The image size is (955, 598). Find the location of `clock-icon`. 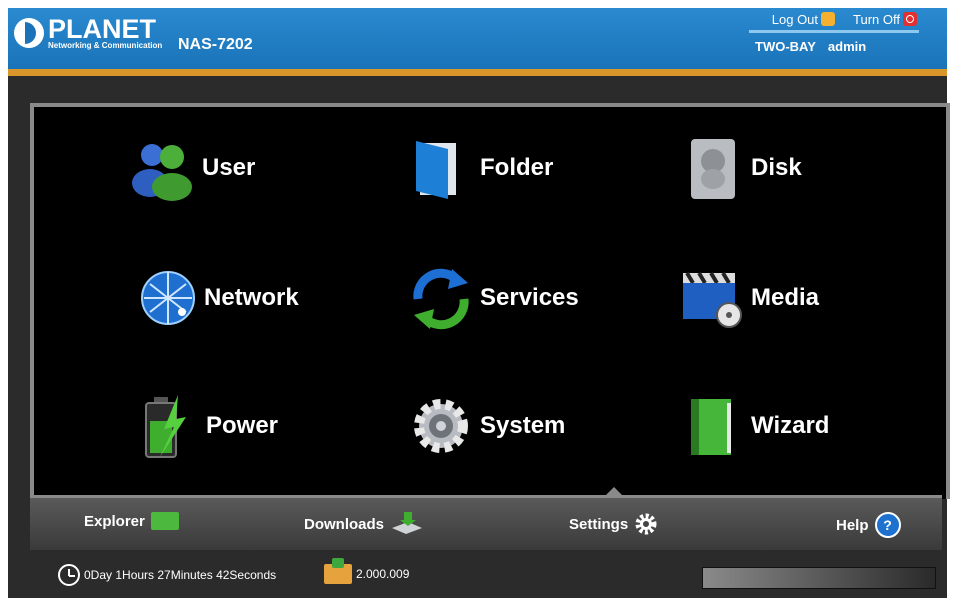

clock-icon is located at coordinates (69, 575).